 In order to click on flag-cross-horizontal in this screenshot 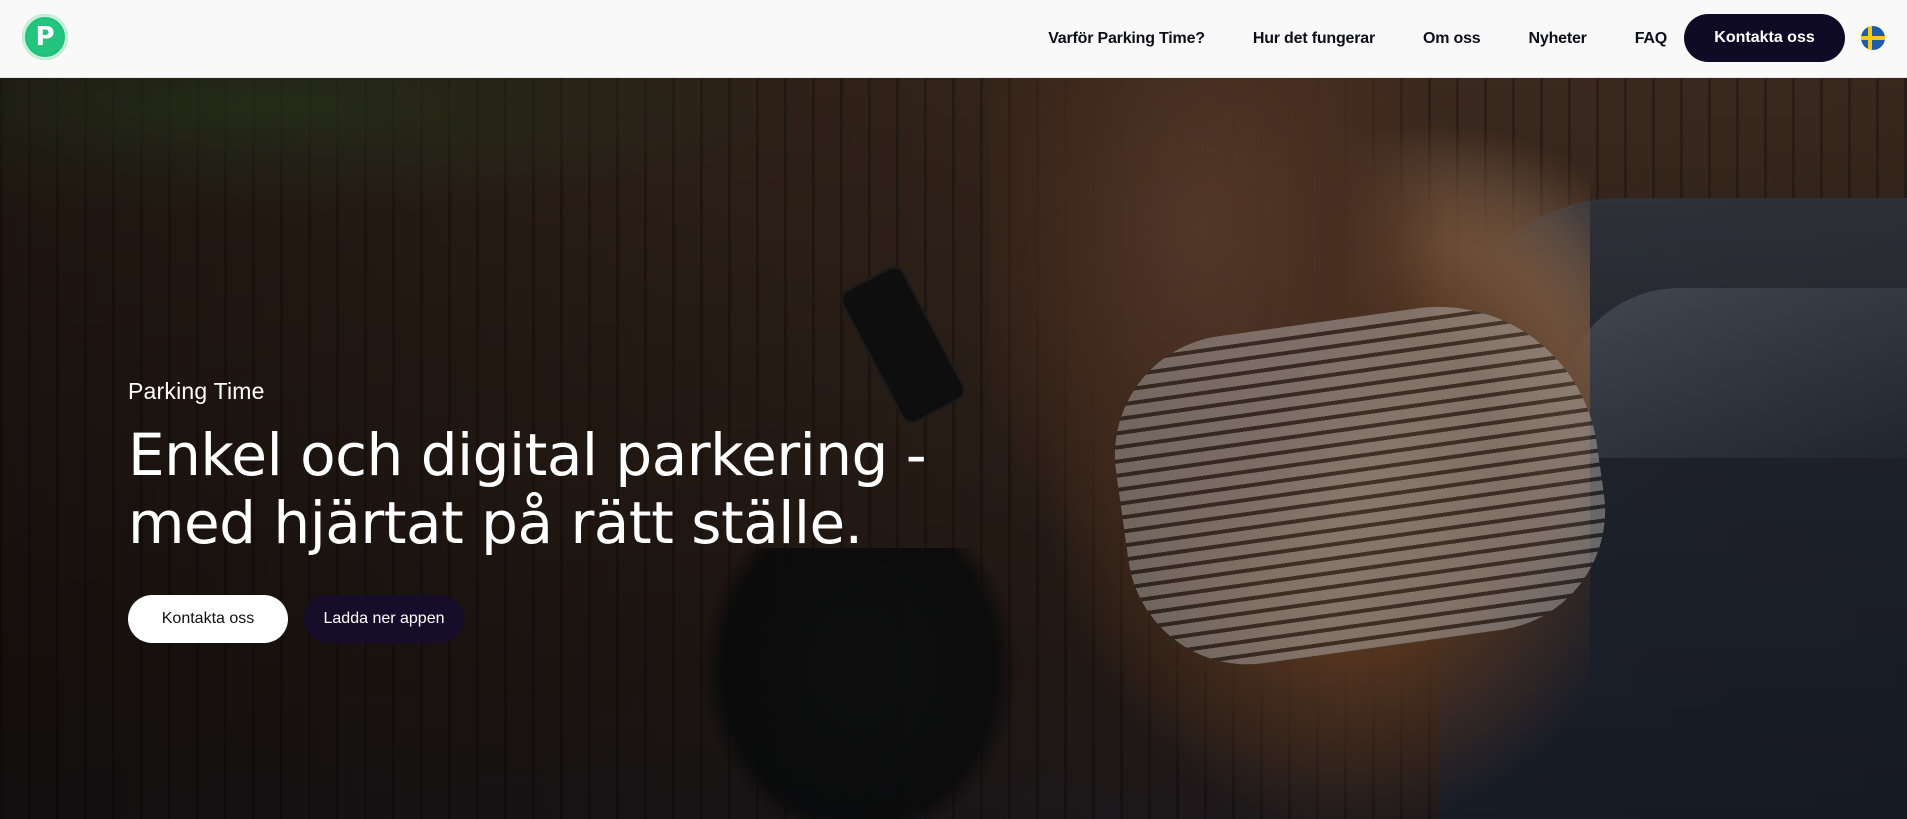, I will do `click(1873, 38)`.